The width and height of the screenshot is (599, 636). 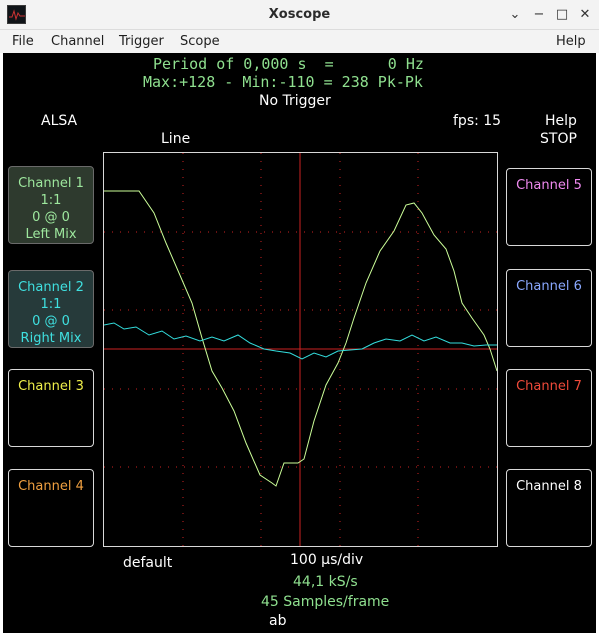 What do you see at coordinates (200, 41) in the screenshot?
I see `menu-scope: Scope` at bounding box center [200, 41].